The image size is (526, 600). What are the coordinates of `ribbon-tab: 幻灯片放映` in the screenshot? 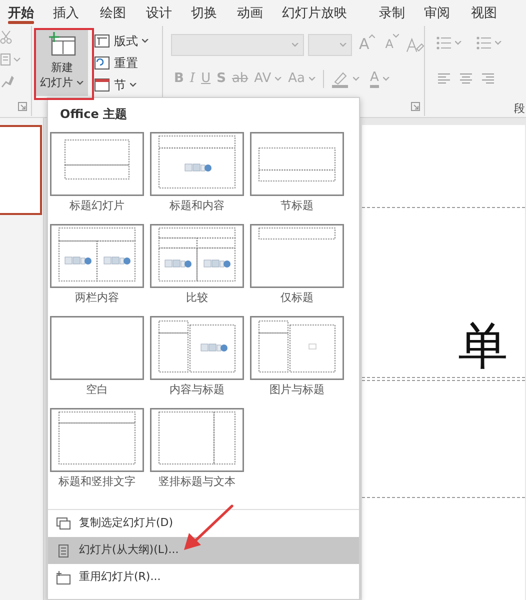 It's located at (314, 13).